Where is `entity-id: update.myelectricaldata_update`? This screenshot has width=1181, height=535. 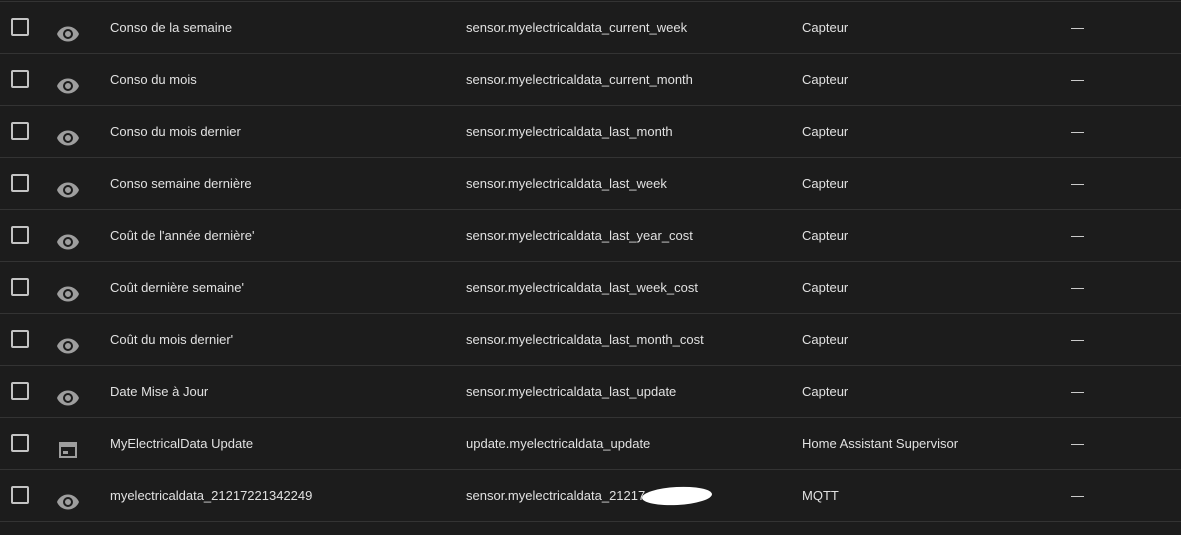
entity-id: update.myelectricaldata_update is located at coordinates (558, 443).